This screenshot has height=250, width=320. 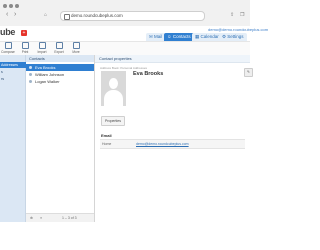 I want to click on properties-button: Properties, so click(x=113, y=121).